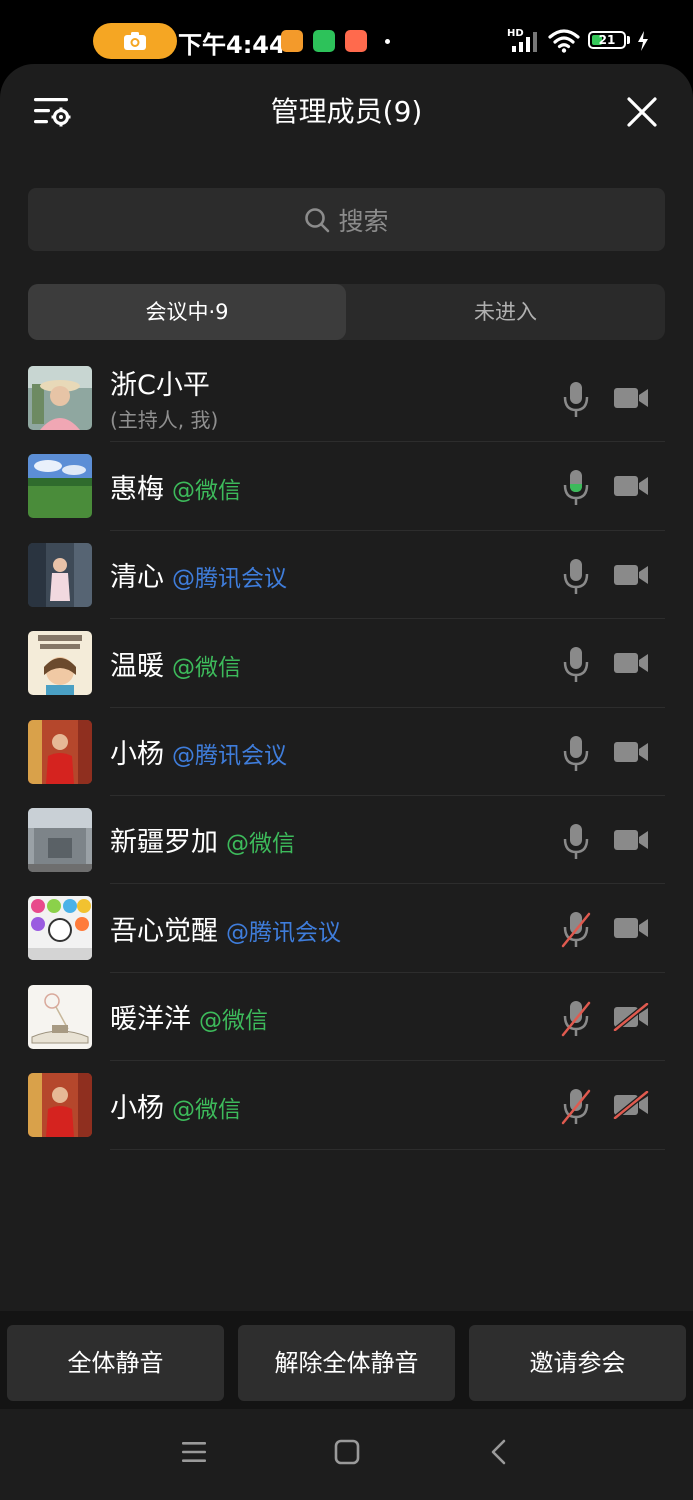 The height and width of the screenshot is (1500, 693). What do you see at coordinates (346, 1017) in the screenshot?
I see `participant-row: 暖洋洋 @微信` at bounding box center [346, 1017].